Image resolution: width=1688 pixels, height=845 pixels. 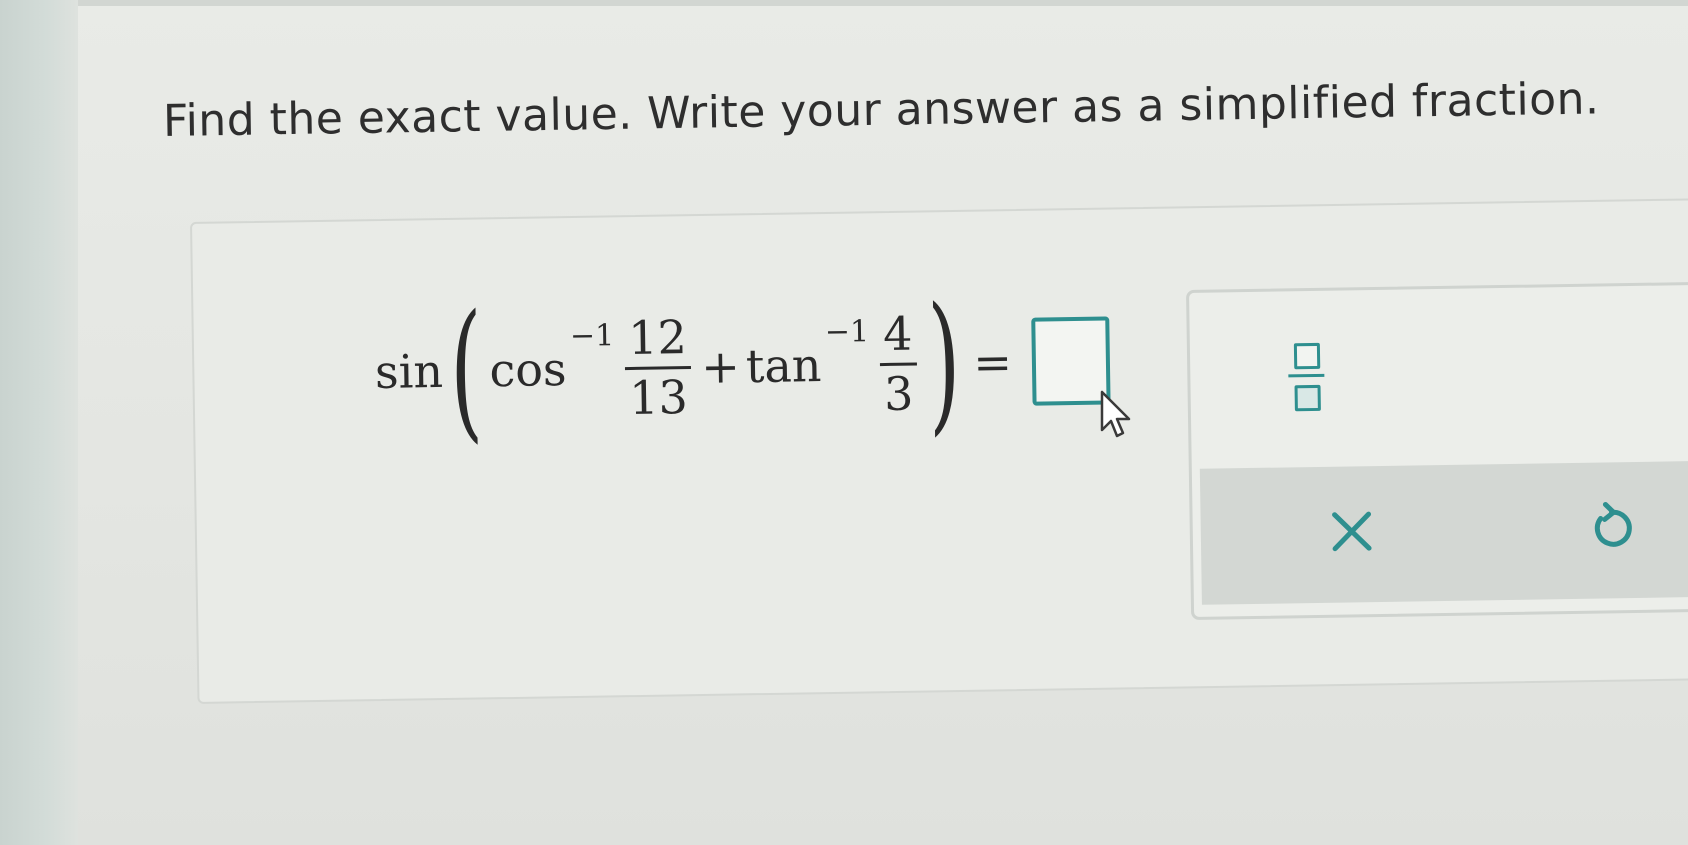 I want to click on fraction-template-denominator-icon, so click(x=1307, y=398).